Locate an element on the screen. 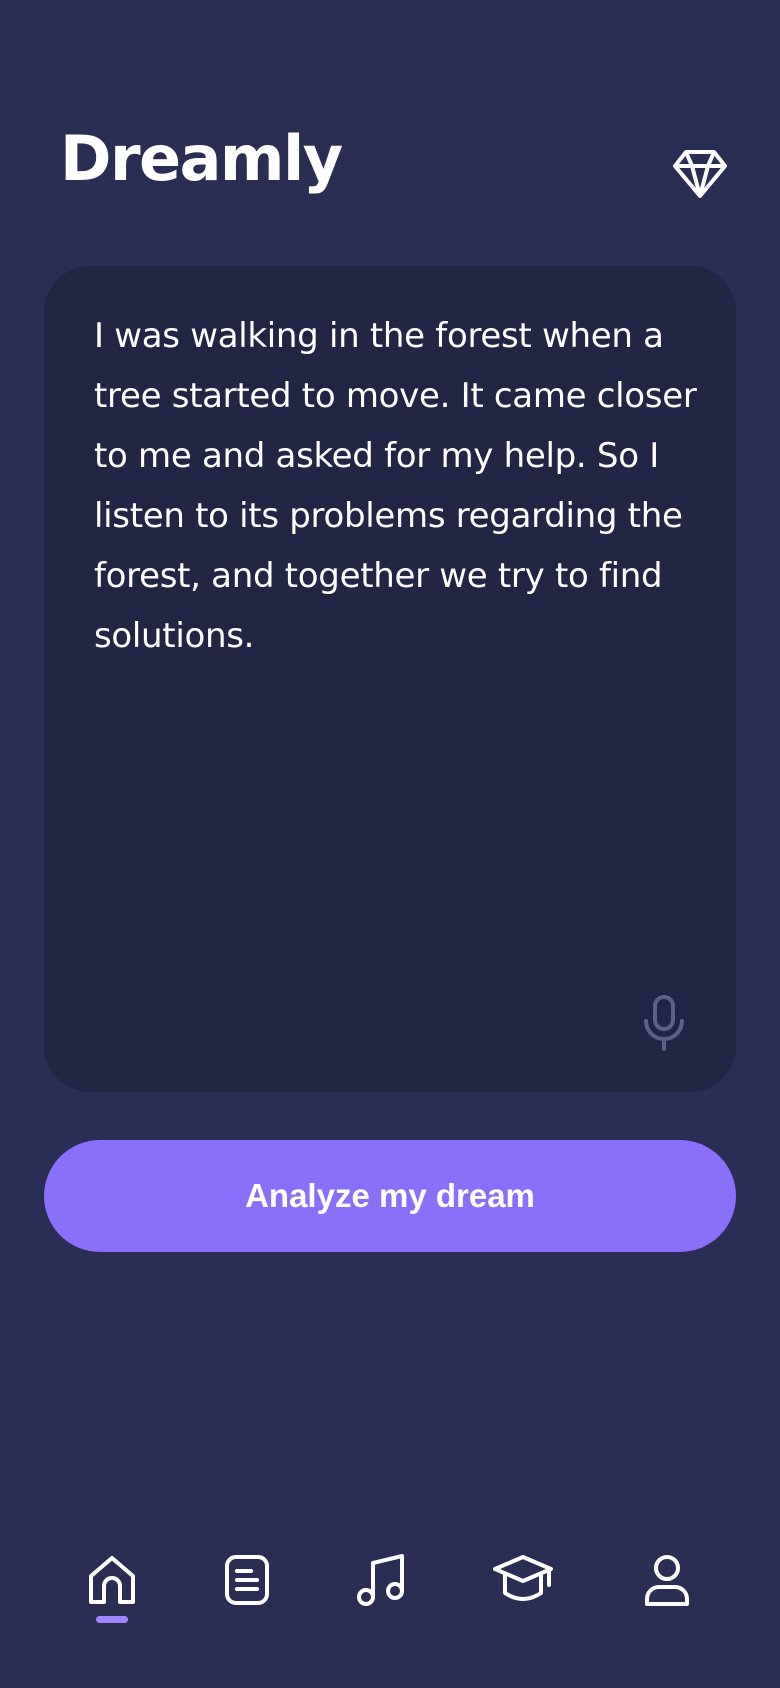 Image resolution: width=780 pixels, height=1688 pixels. active-tab-indicator is located at coordinates (112, 1619).